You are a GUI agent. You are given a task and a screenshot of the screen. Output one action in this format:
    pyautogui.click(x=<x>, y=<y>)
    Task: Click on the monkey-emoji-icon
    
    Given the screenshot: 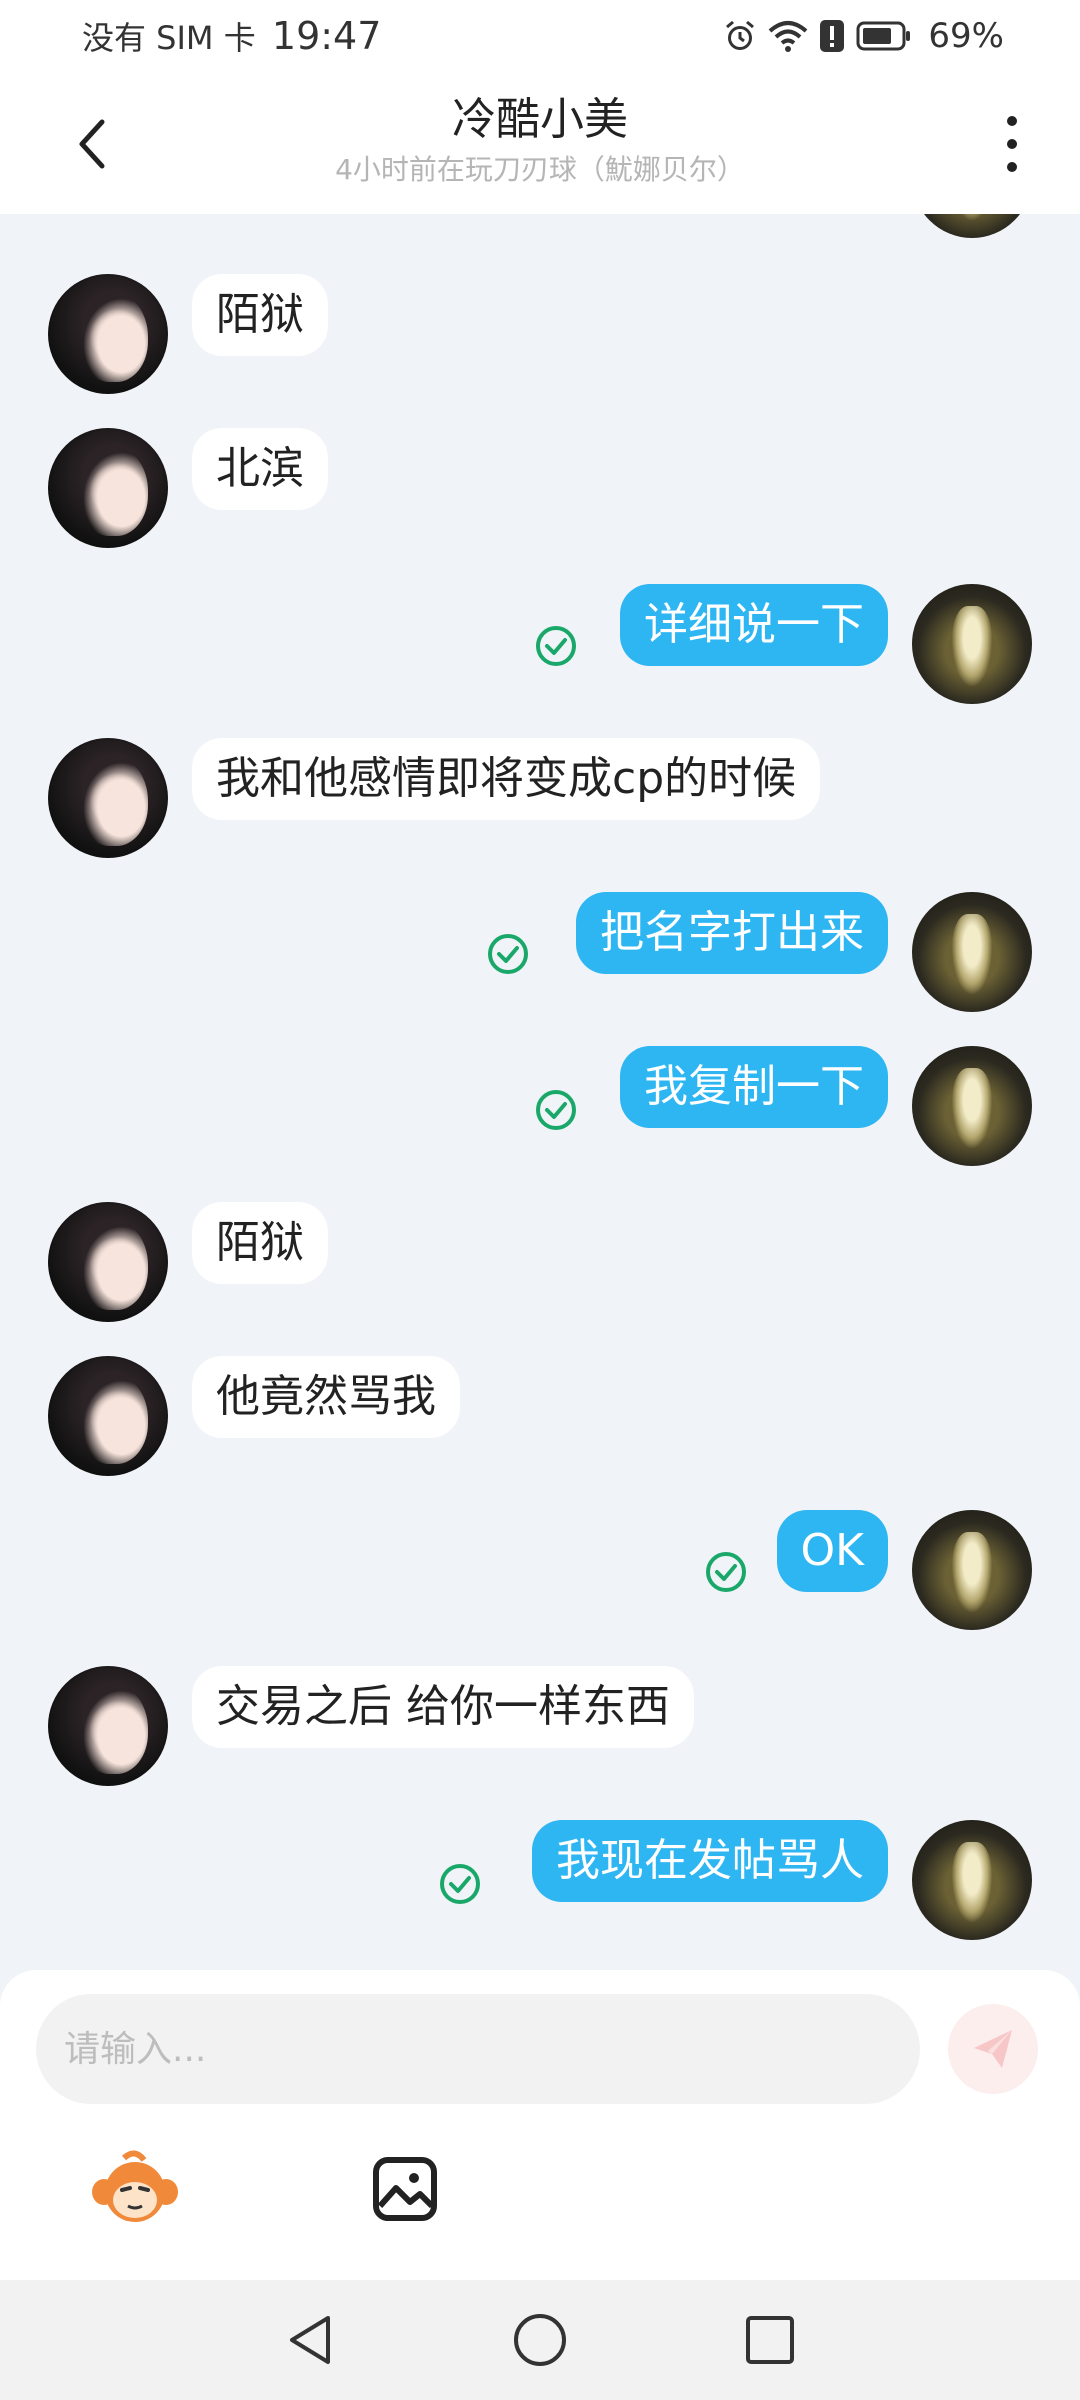 What is the action you would take?
    pyautogui.click(x=135, y=2186)
    